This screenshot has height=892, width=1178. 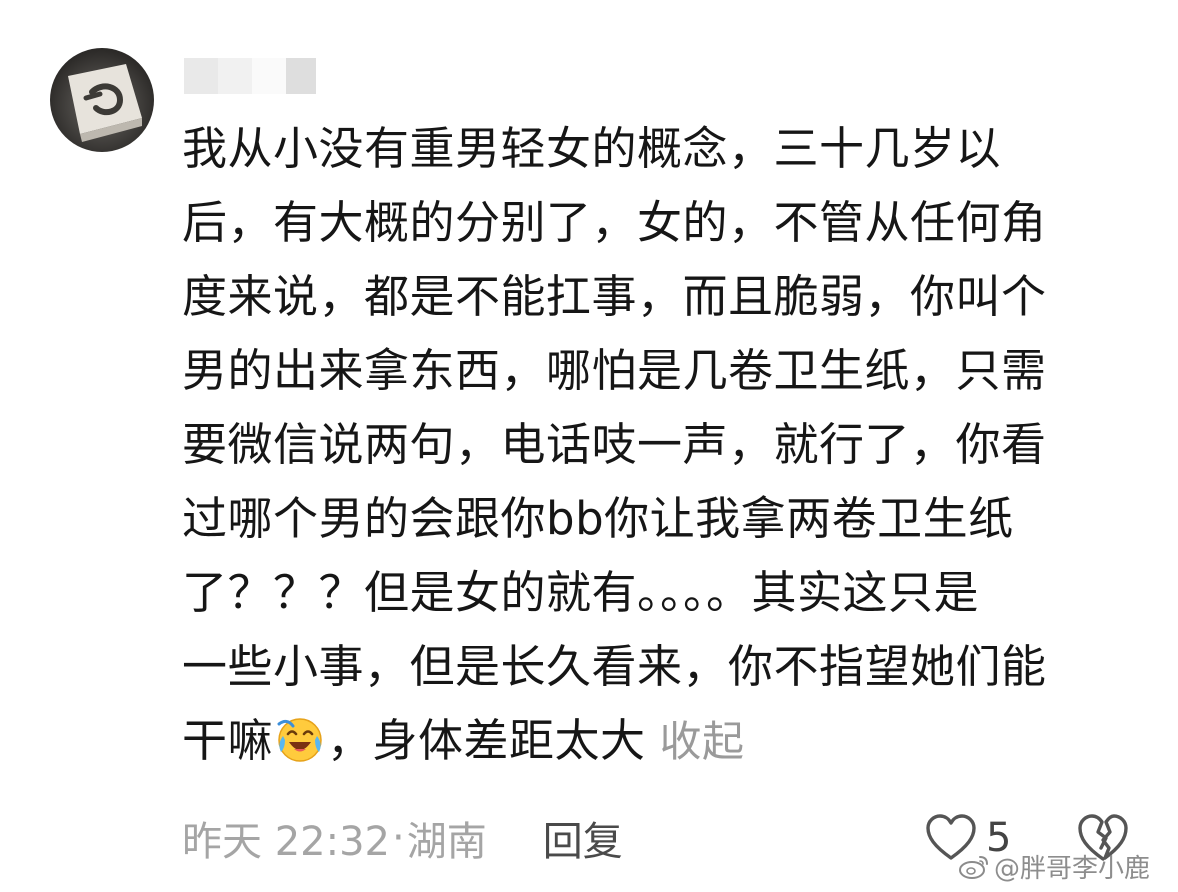 What do you see at coordinates (300, 737) in the screenshot?
I see `laughing-crying-emoji-icon` at bounding box center [300, 737].